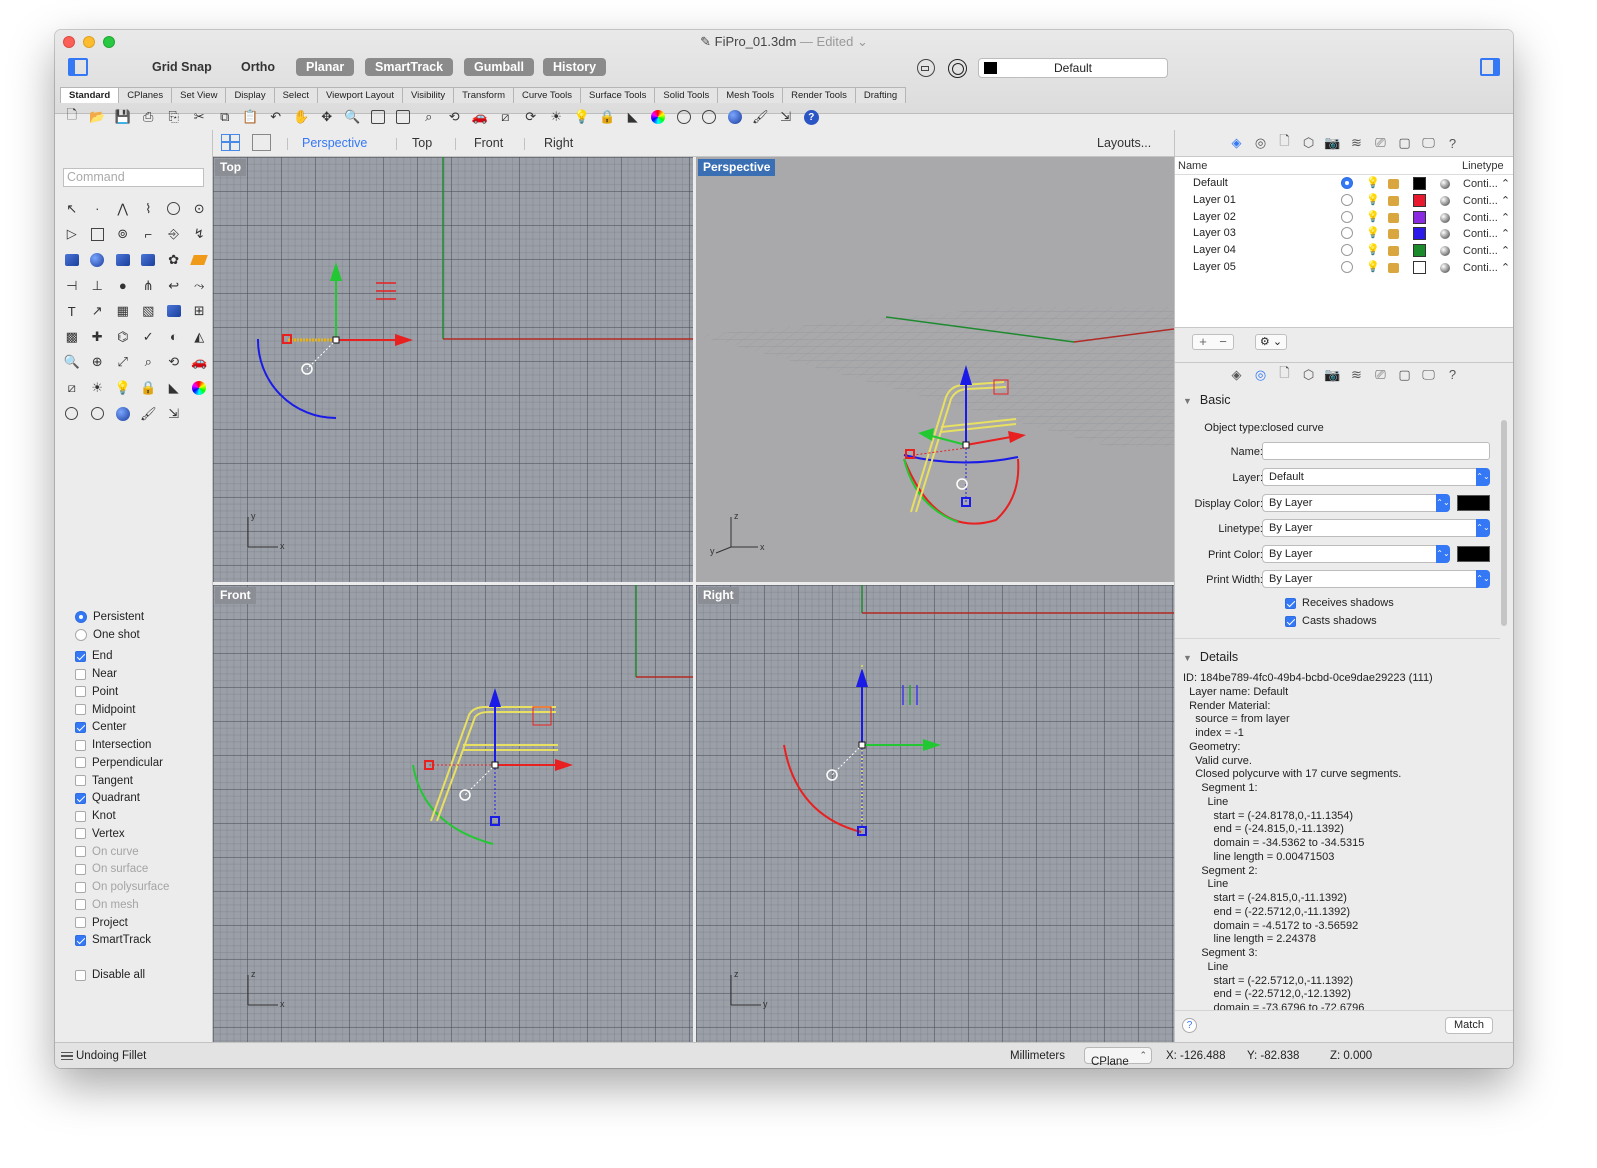 Image resolution: width=1597 pixels, height=1168 pixels. I want to click on display-color-swatch, so click(1473, 503).